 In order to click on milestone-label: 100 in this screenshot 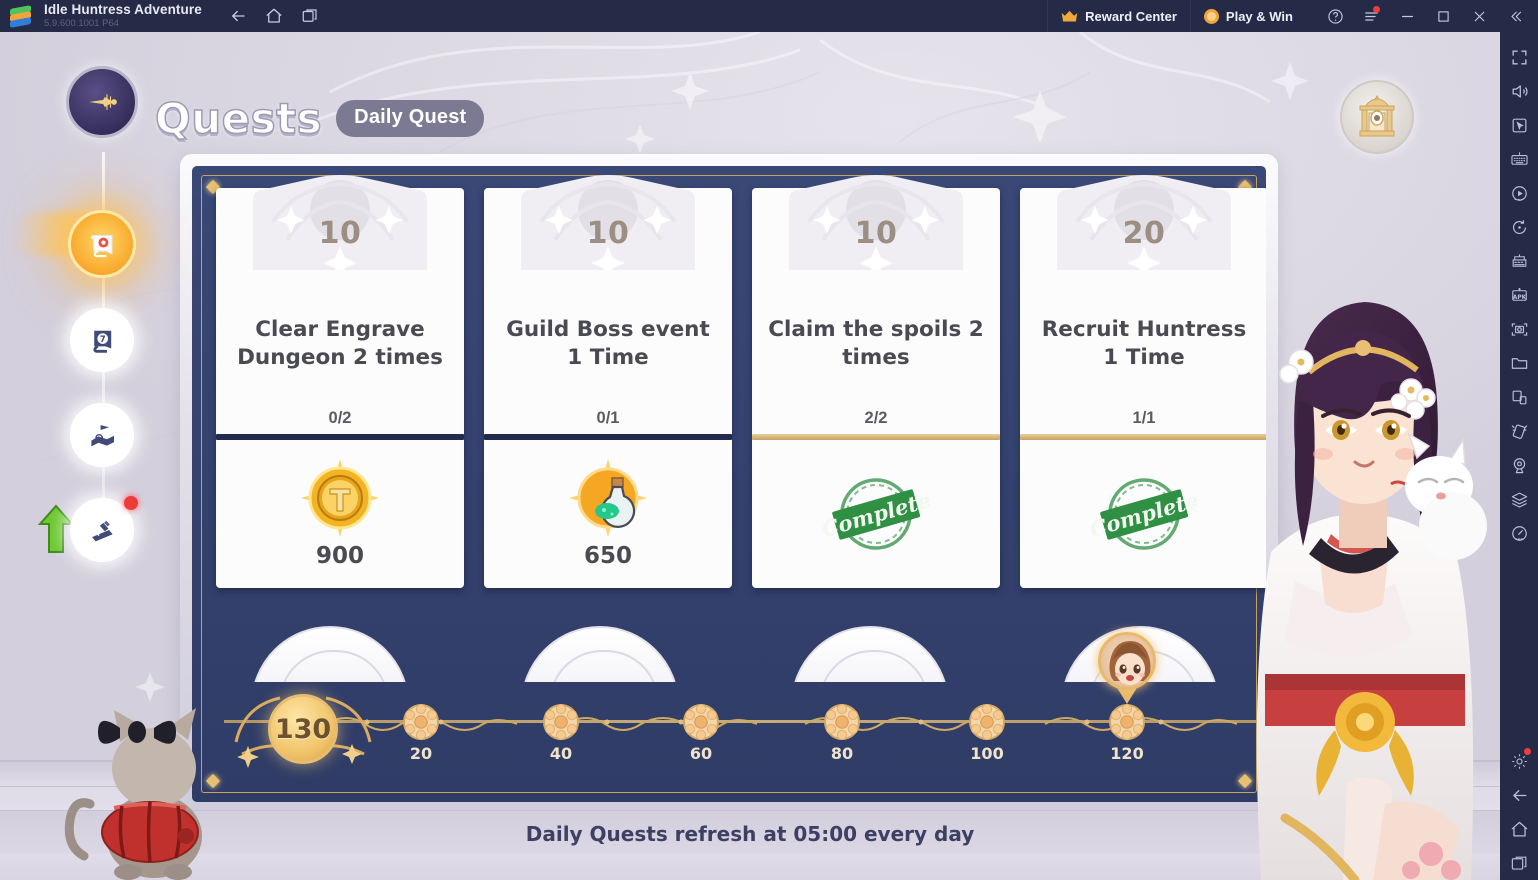, I will do `click(987, 753)`.